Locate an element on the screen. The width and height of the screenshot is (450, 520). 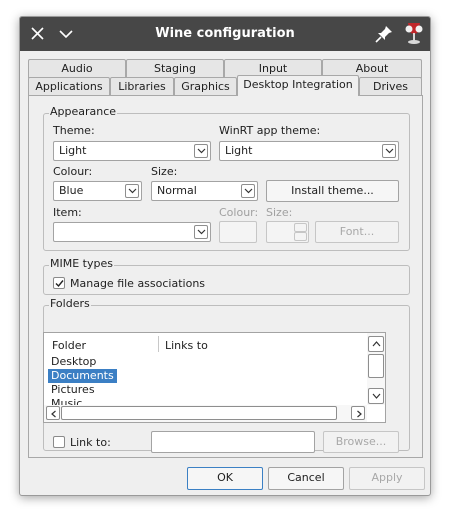
scroll-thumb is located at coordinates (376, 366).